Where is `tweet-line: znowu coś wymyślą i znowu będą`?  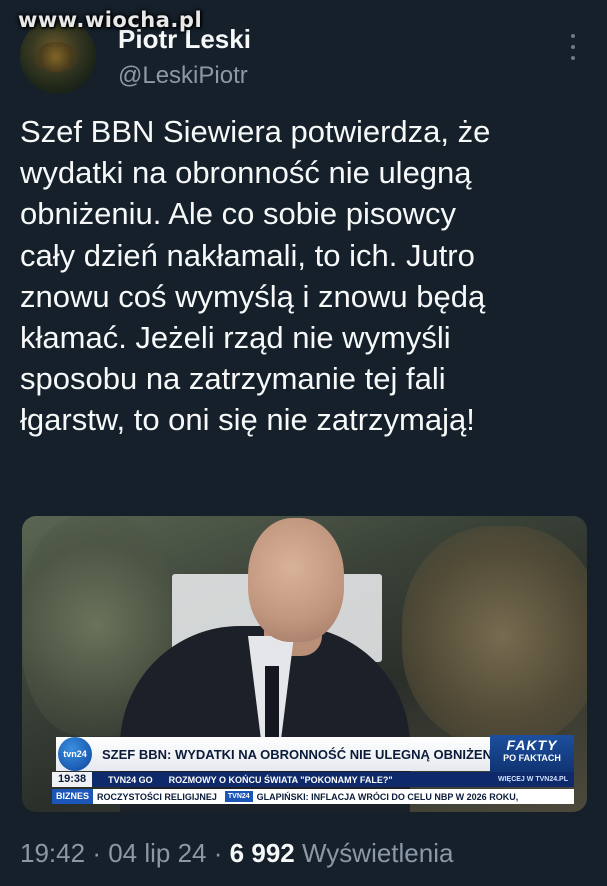 tweet-line: znowu coś wymyślą i znowu będą is located at coordinates (253, 296).